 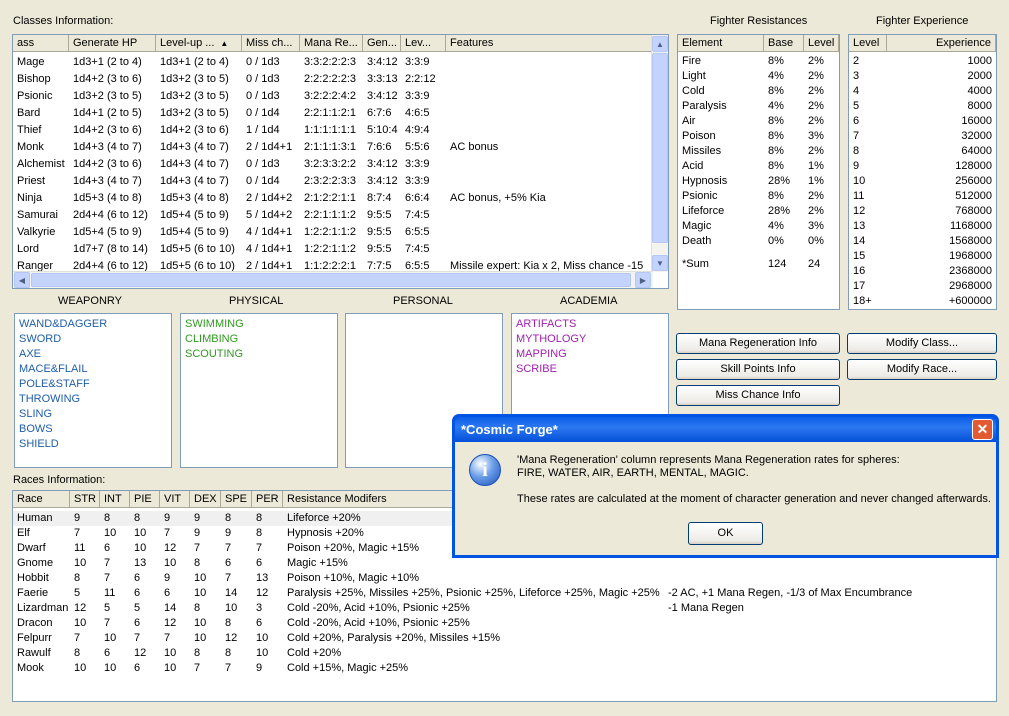 What do you see at coordinates (982, 429) in the screenshot?
I see `close-icon: ✕` at bounding box center [982, 429].